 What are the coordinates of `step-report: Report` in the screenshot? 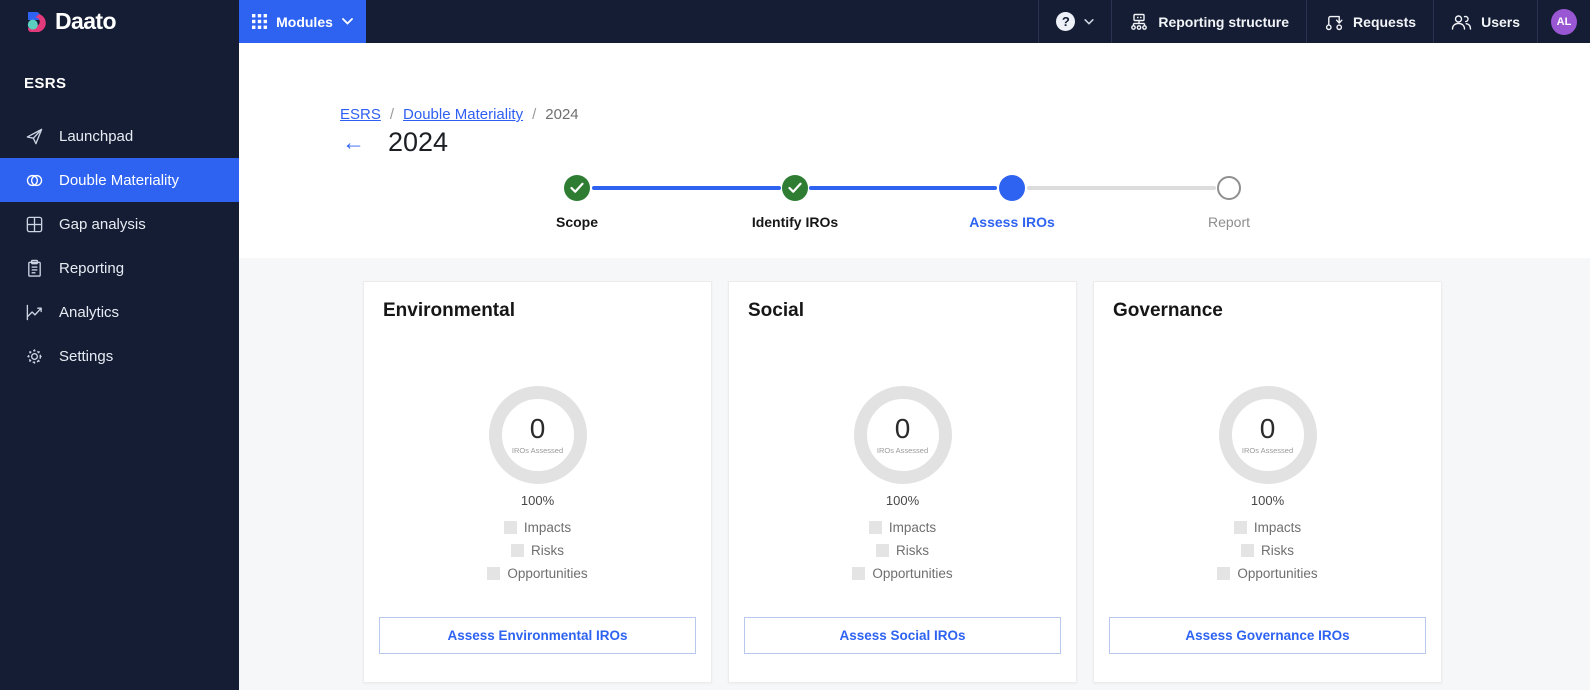 It's located at (1229, 202).